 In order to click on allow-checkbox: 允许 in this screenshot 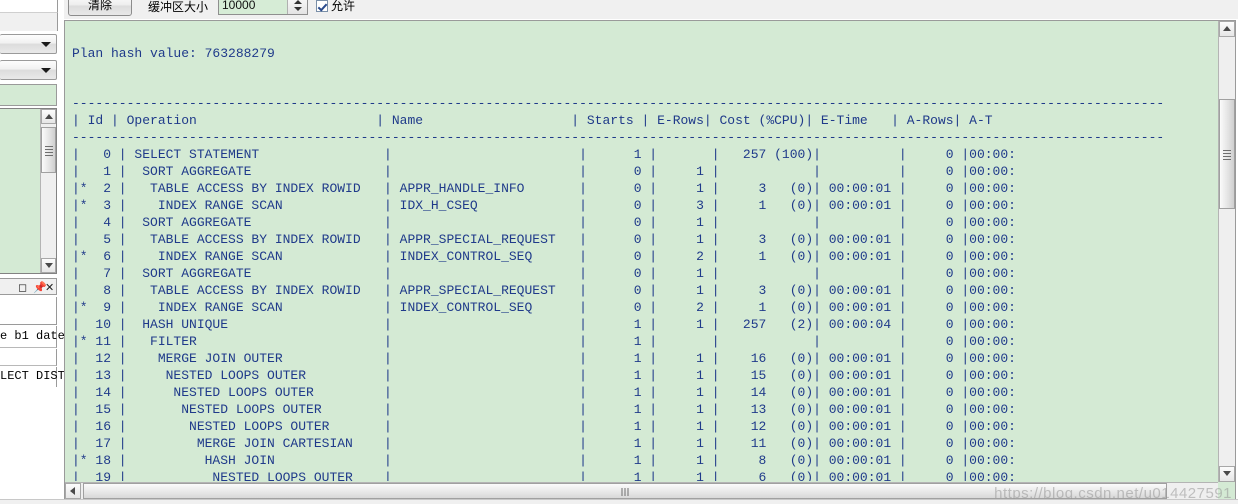, I will do `click(335, 7)`.